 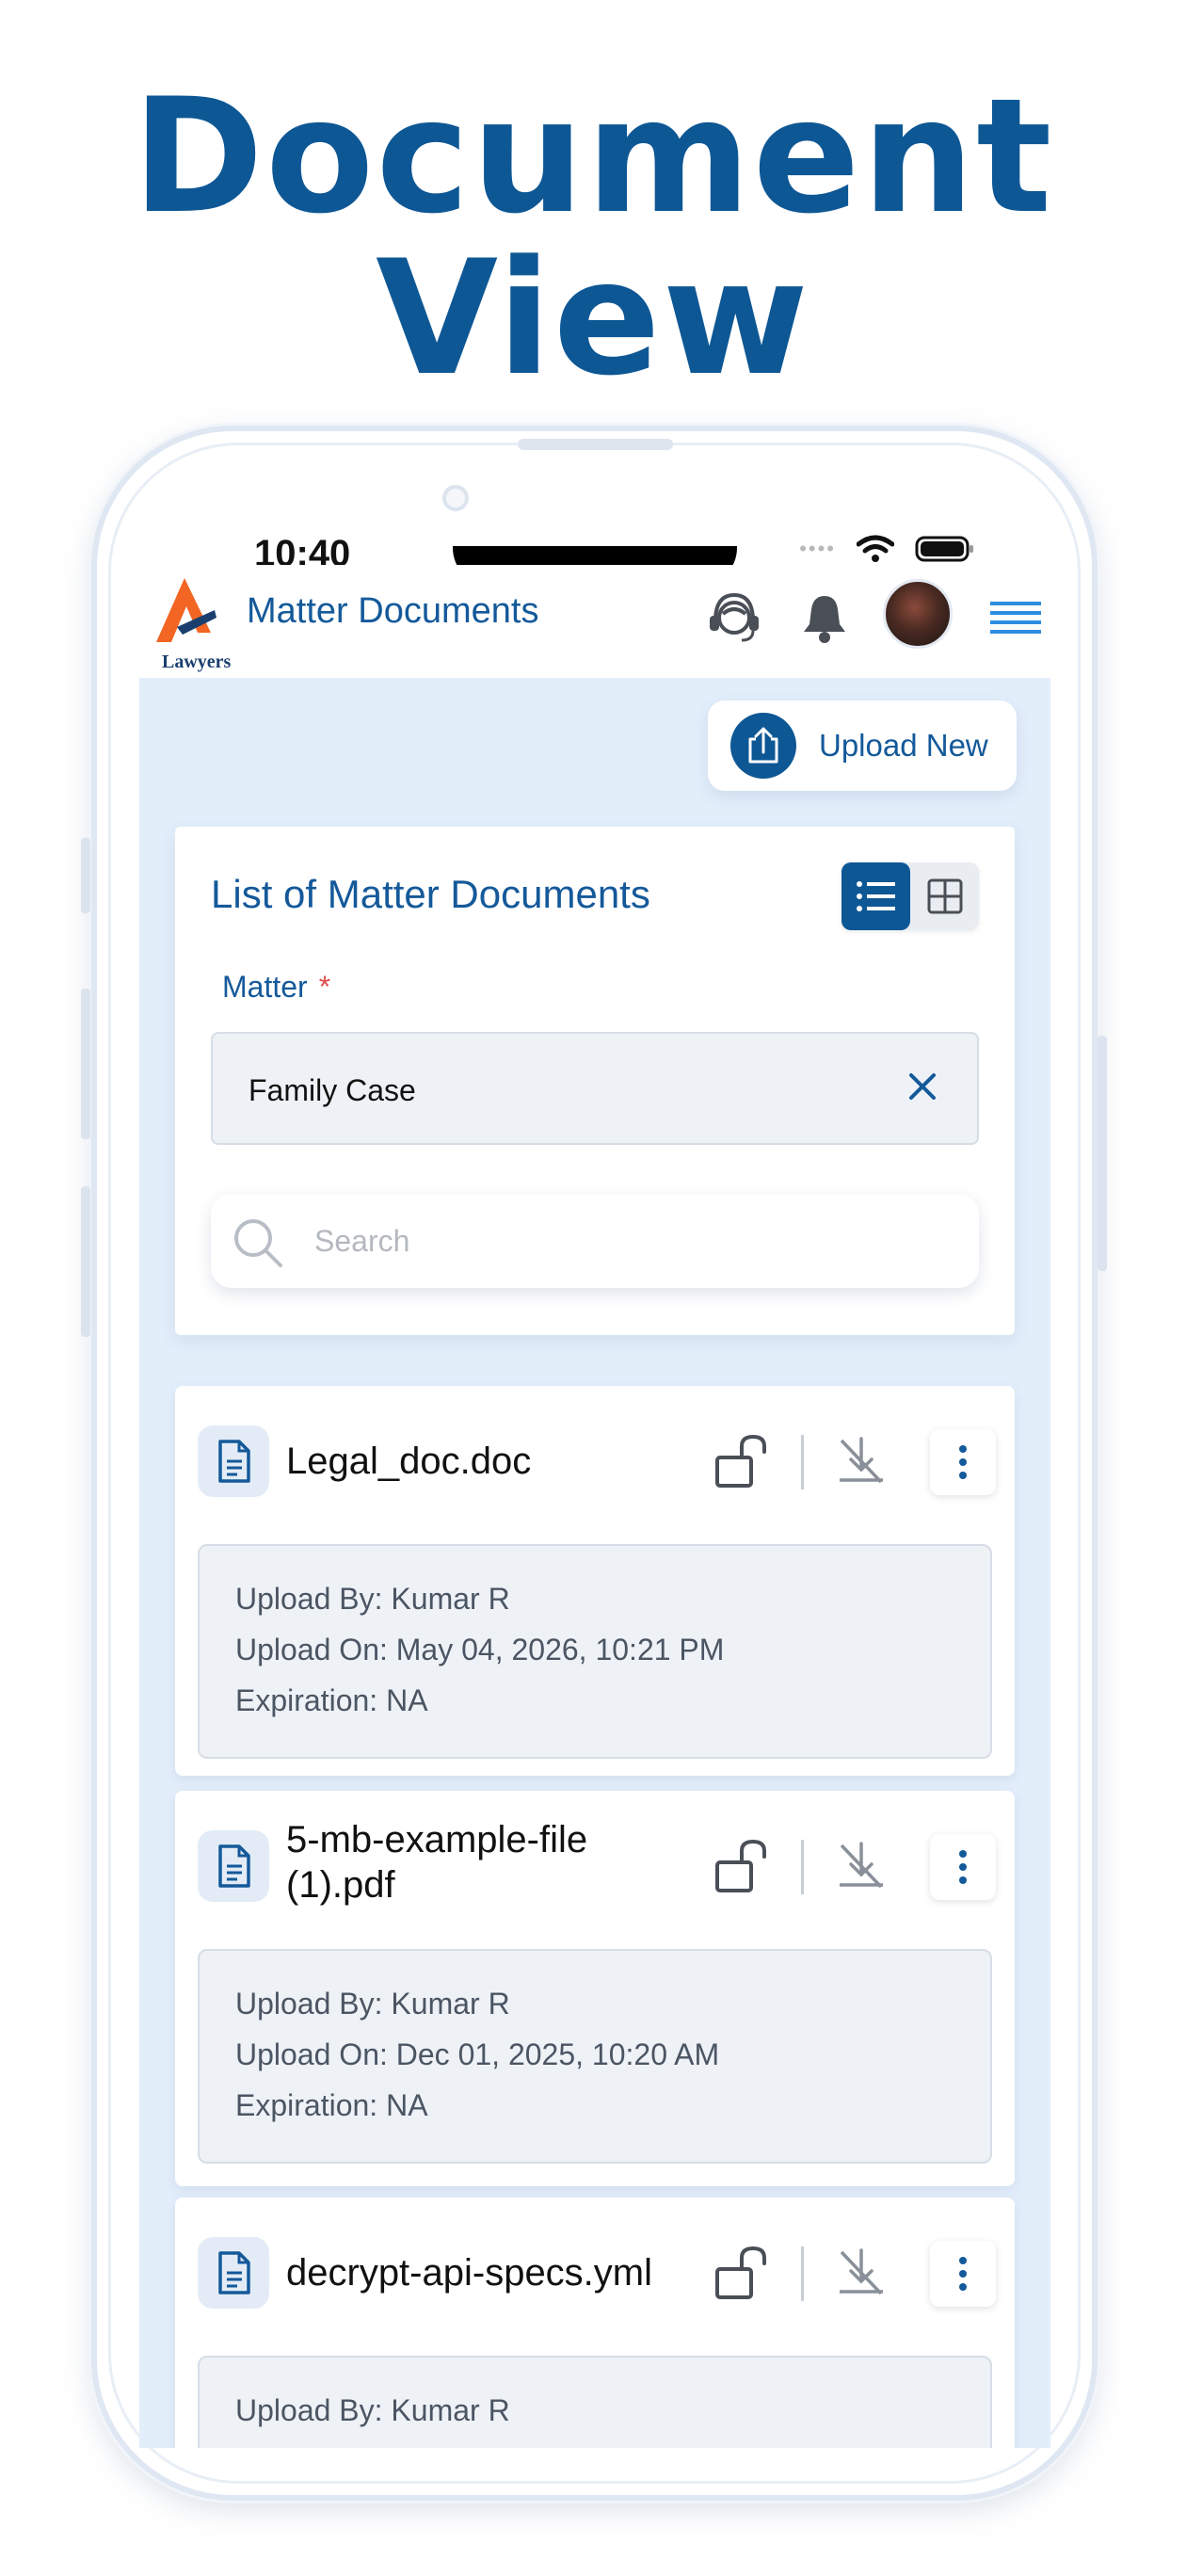 What do you see at coordinates (595, 1088) in the screenshot?
I see `matter-select: Family Case` at bounding box center [595, 1088].